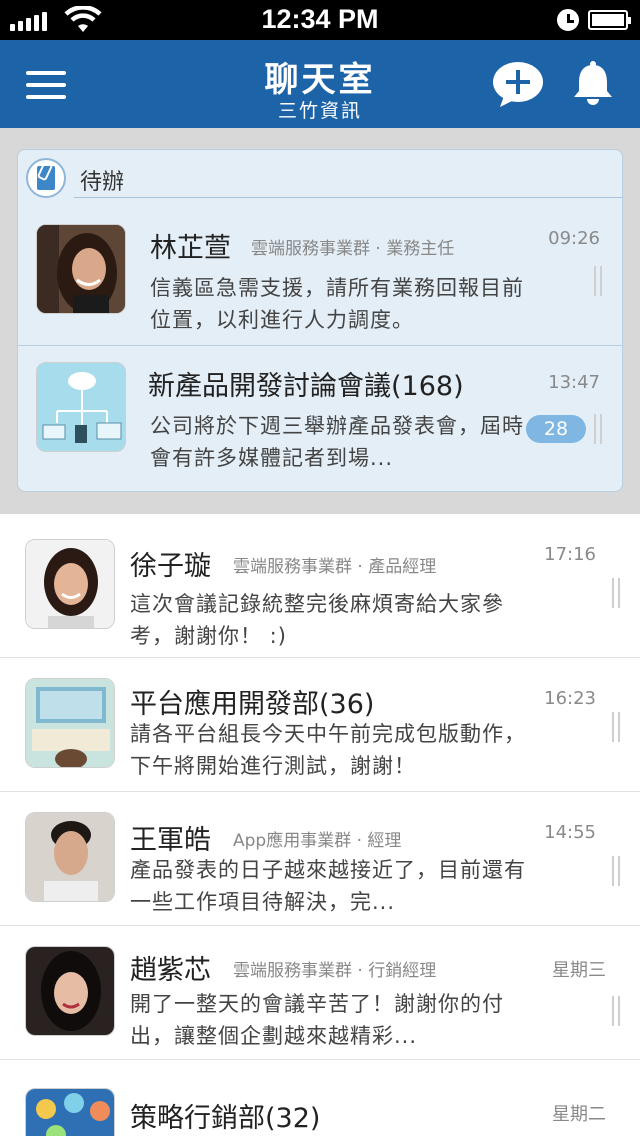 This screenshot has width=640, height=1136. Describe the element at coordinates (190, 248) in the screenshot. I see `chat-name: 林芷萱` at that location.